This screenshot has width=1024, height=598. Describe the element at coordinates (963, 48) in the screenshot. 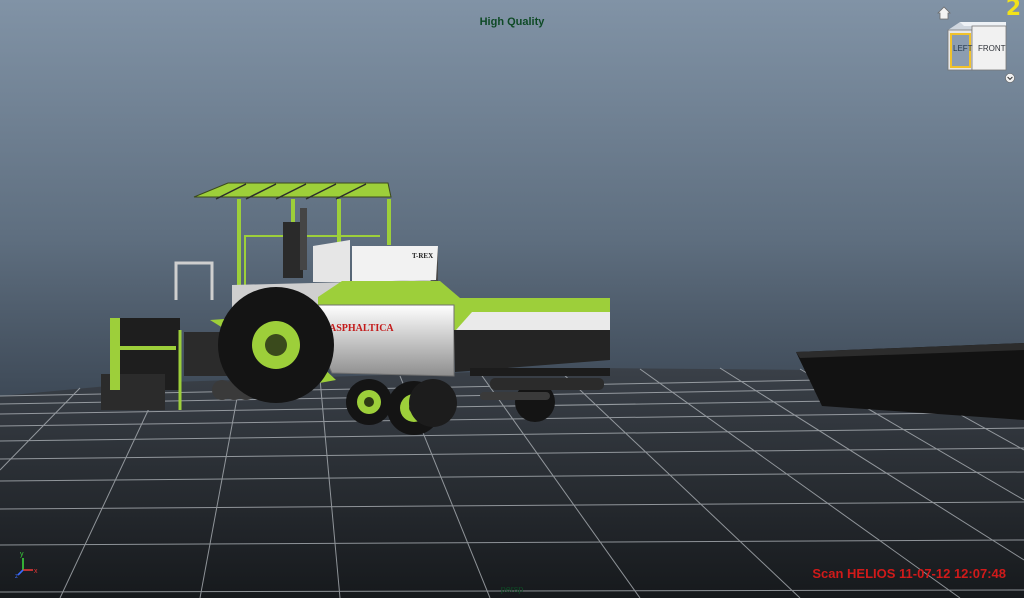

I see `viewcube-left-label: LEFT` at that location.